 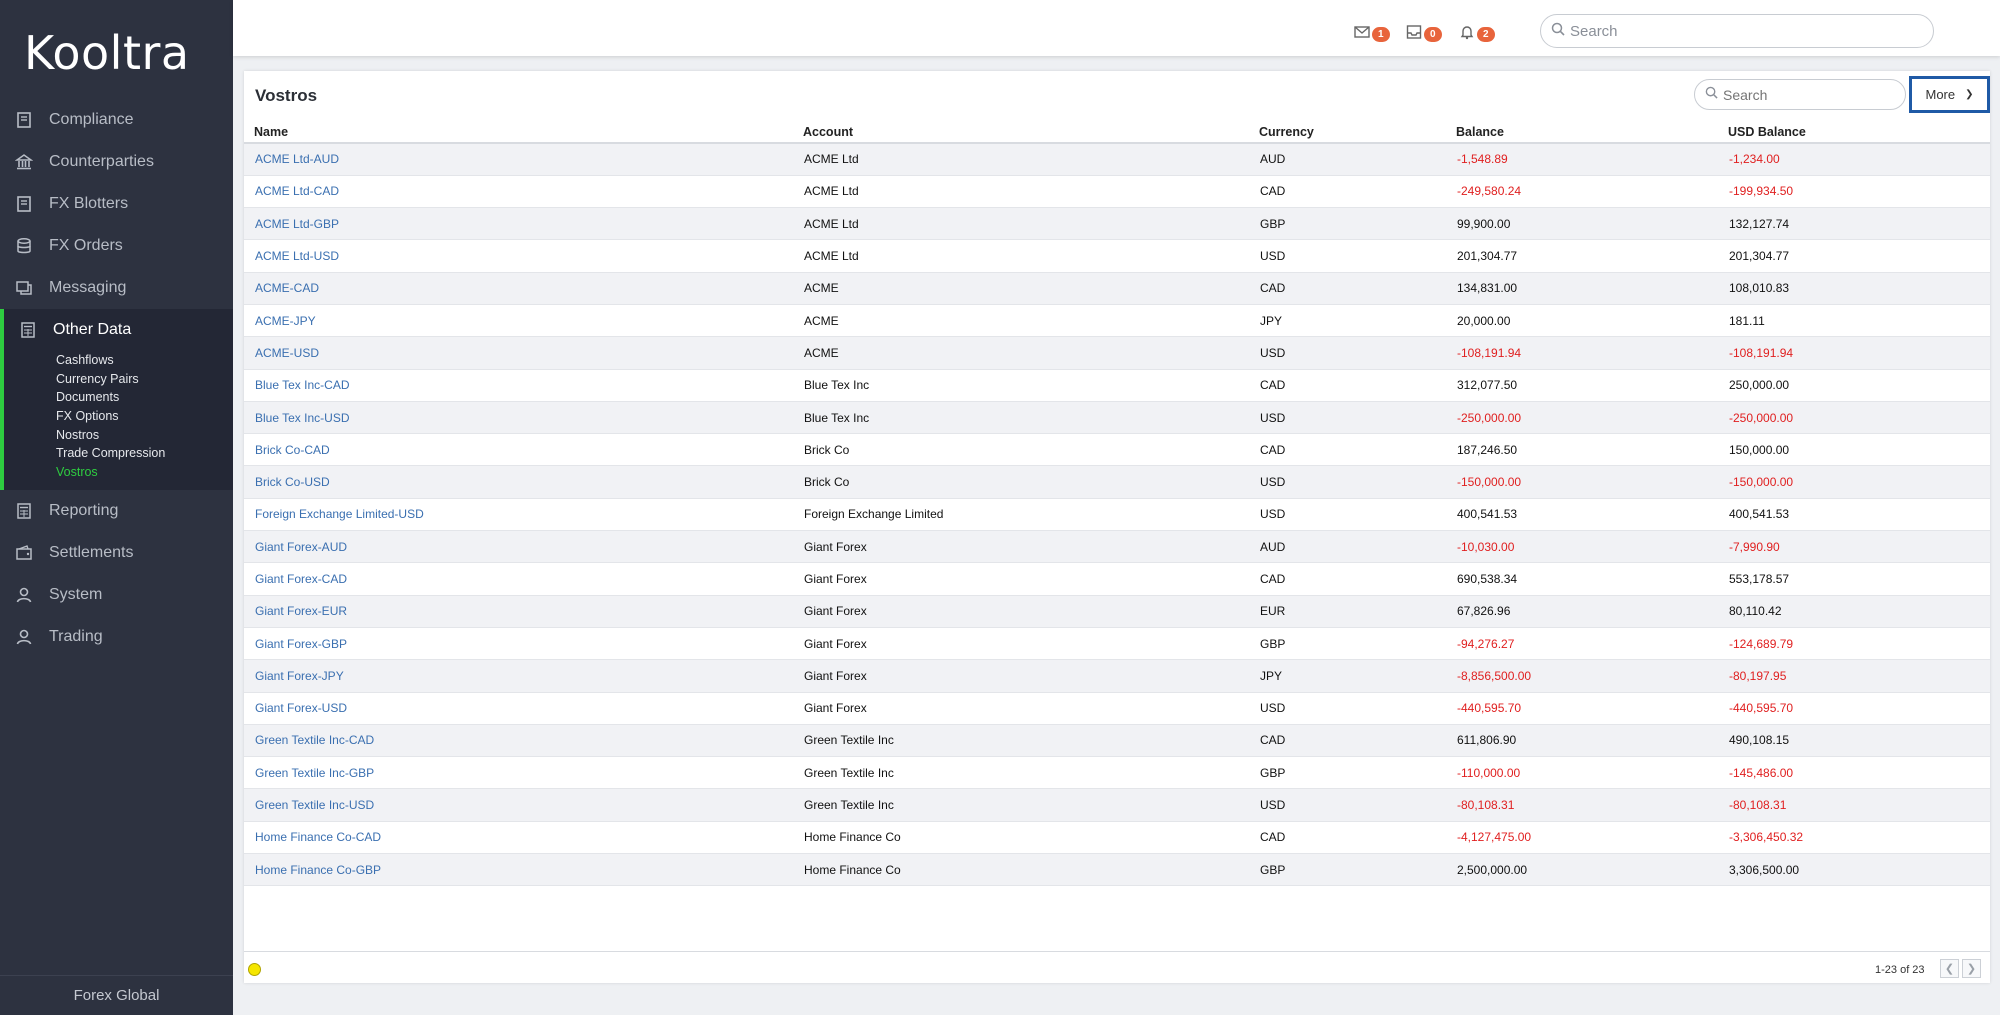 I want to click on chevron-down-icon: ❯, so click(x=1969, y=94).